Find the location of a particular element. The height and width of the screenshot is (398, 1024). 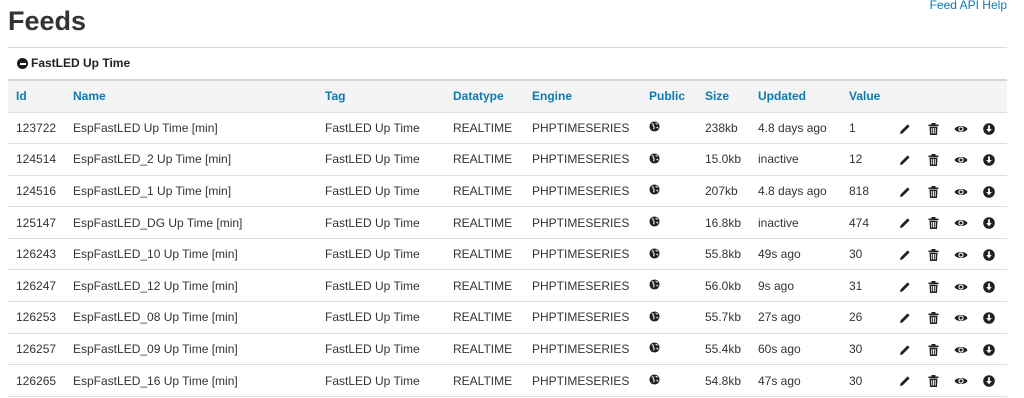

column-header-actions is located at coordinates (949, 96).